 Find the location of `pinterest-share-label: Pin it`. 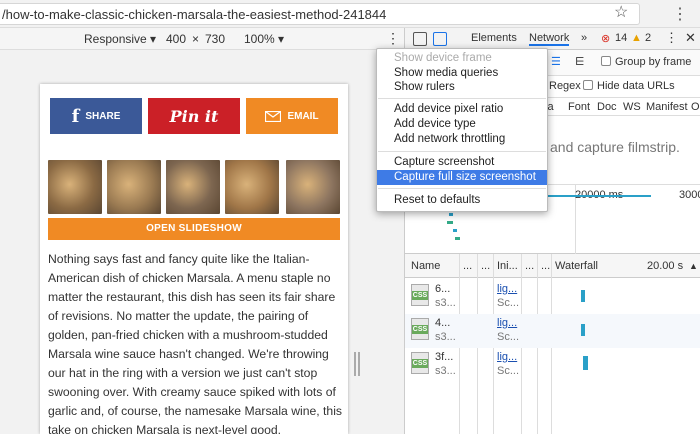

pinterest-share-label: Pin it is located at coordinates (194, 116).